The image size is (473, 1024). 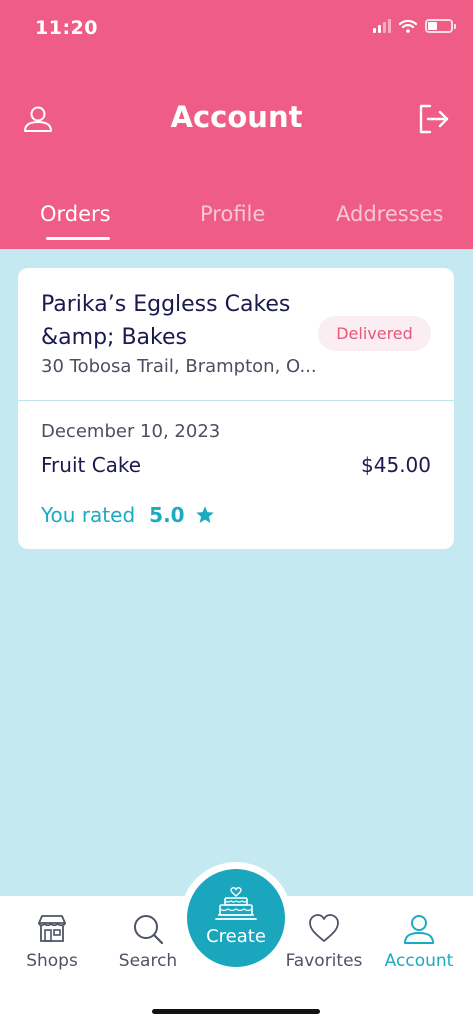 What do you see at coordinates (408, 26) in the screenshot?
I see `wifi-icon` at bounding box center [408, 26].